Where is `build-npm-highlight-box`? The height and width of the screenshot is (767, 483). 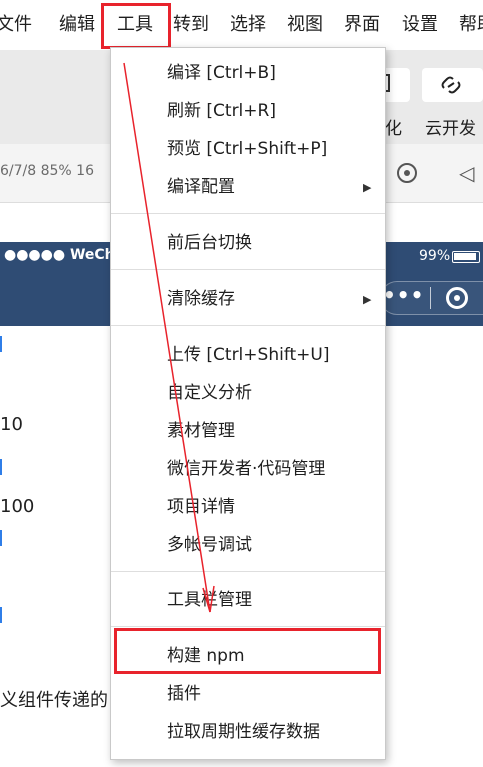
build-npm-highlight-box is located at coordinates (247, 651).